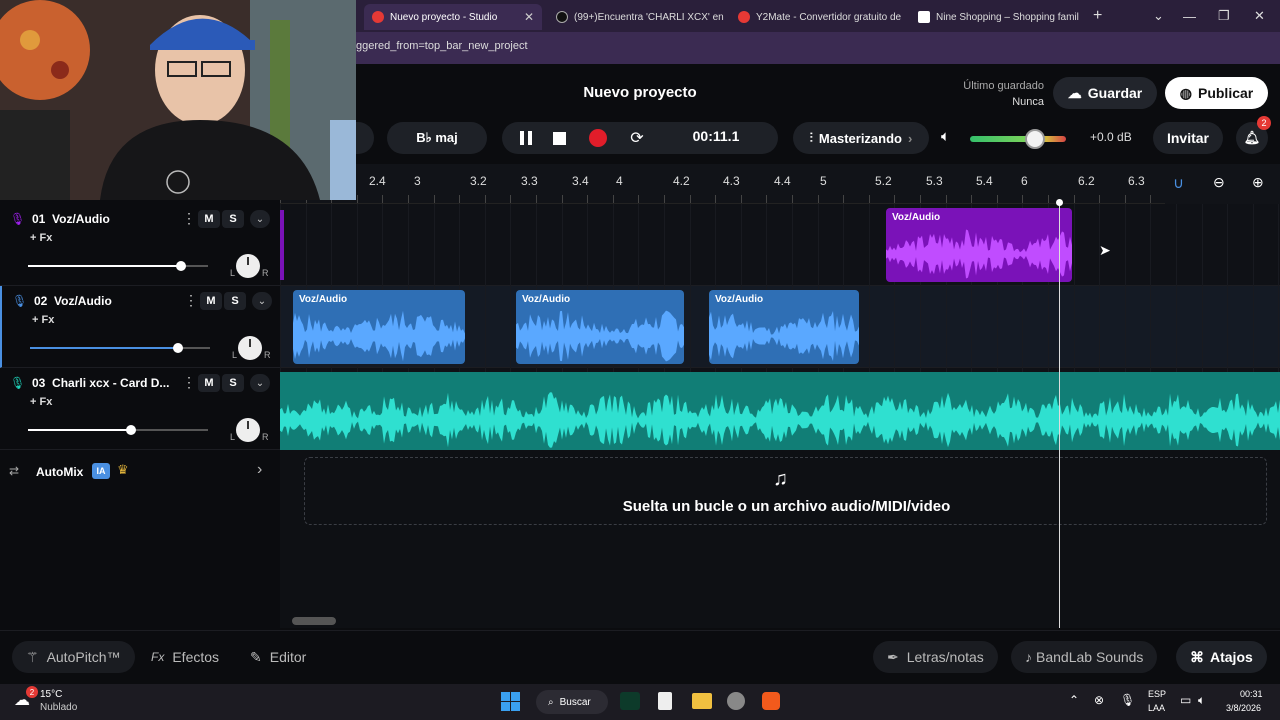  I want to click on automix-row: ⇄ AutoMix IA ♛ ›, so click(140, 472).